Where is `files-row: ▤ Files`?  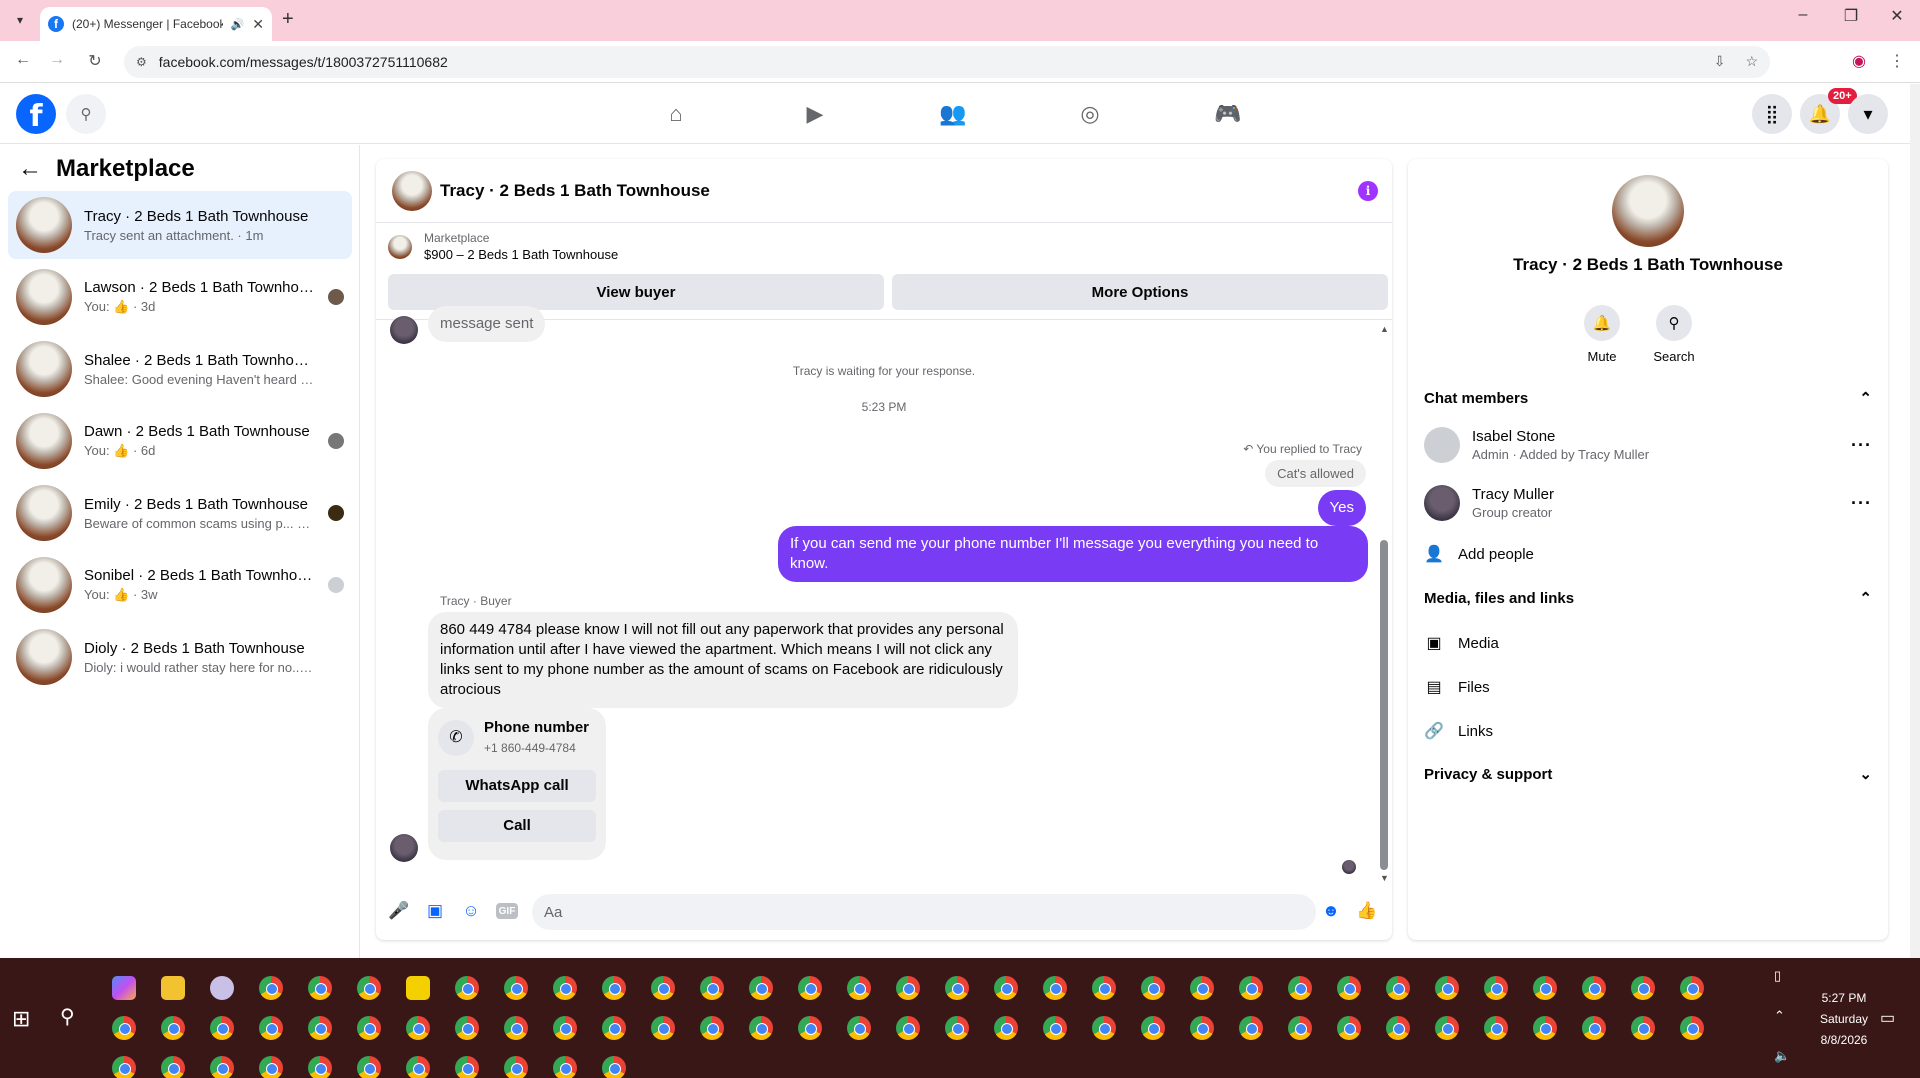 files-row: ▤ Files is located at coordinates (1648, 687).